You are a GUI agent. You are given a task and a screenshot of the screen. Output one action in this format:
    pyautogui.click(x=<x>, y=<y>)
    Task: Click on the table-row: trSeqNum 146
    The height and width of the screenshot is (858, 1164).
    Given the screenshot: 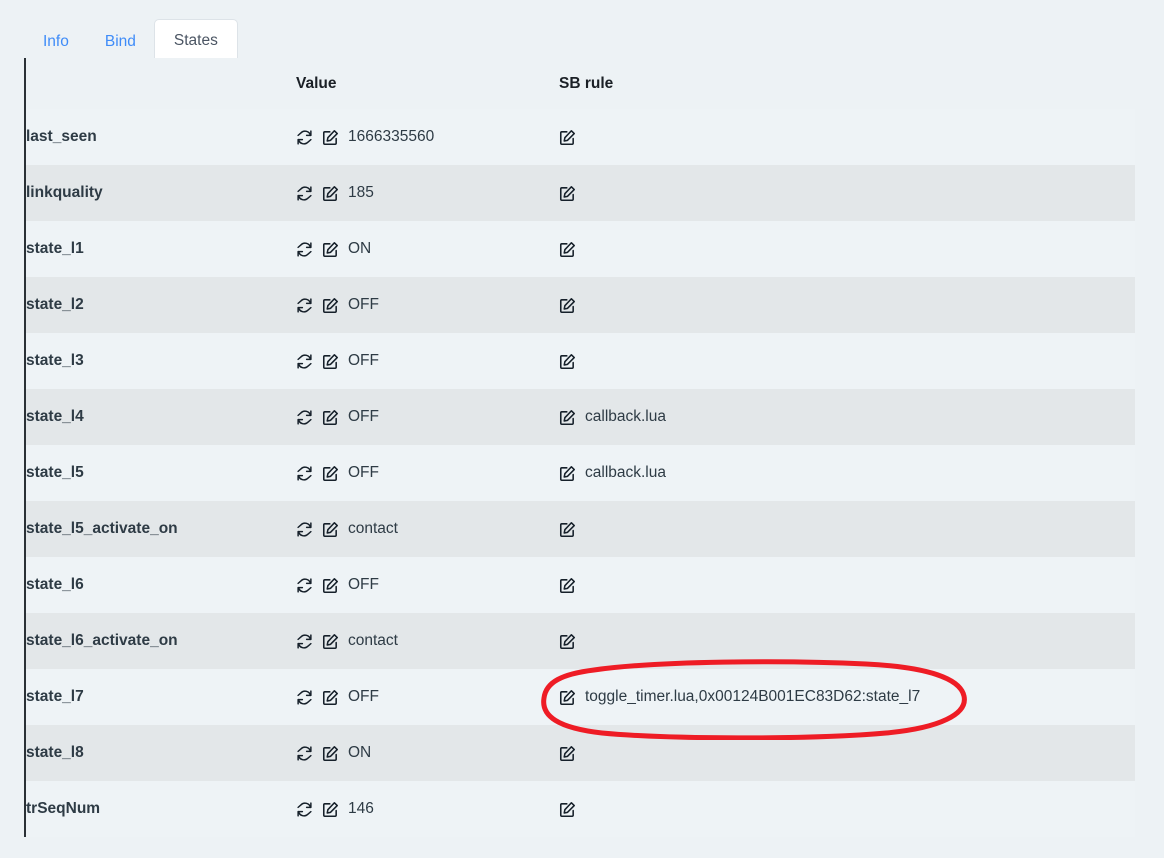 What is the action you would take?
    pyautogui.click(x=580, y=809)
    